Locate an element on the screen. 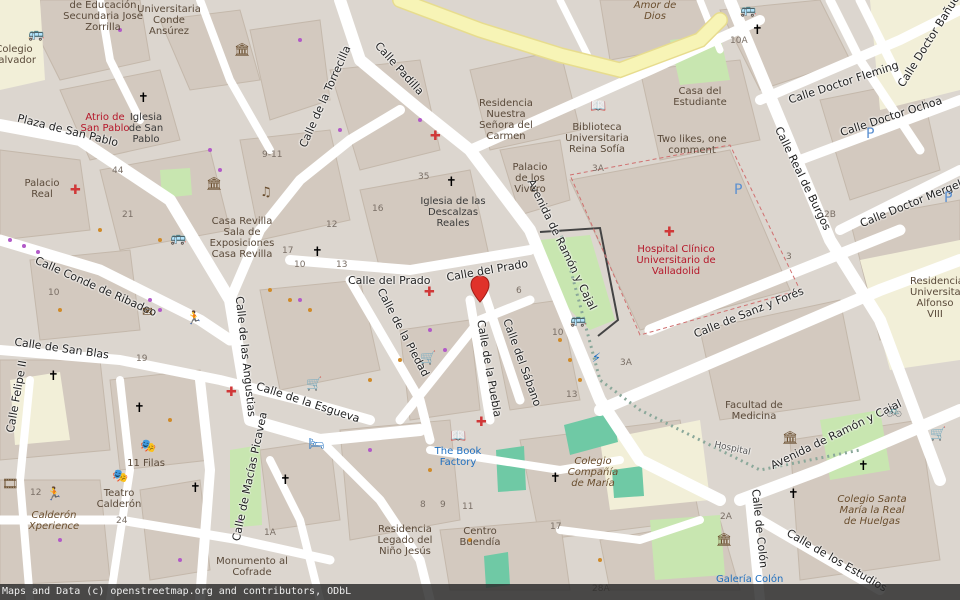 The width and height of the screenshot is (960, 600). place-label: Teatro Calderón is located at coordinates (119, 499).